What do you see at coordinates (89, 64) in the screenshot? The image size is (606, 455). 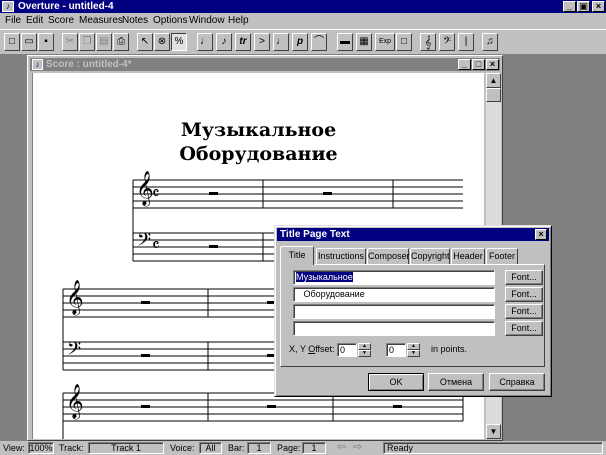 I see `score-window-title: Score : untitled-4*` at bounding box center [89, 64].